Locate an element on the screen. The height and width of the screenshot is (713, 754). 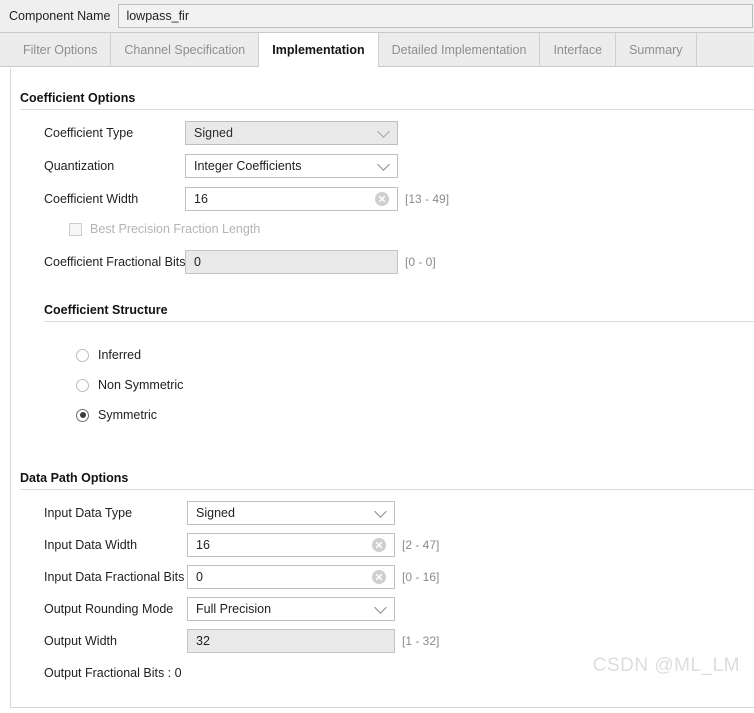
radio-option-inferred: Inferred is located at coordinates (415, 355).